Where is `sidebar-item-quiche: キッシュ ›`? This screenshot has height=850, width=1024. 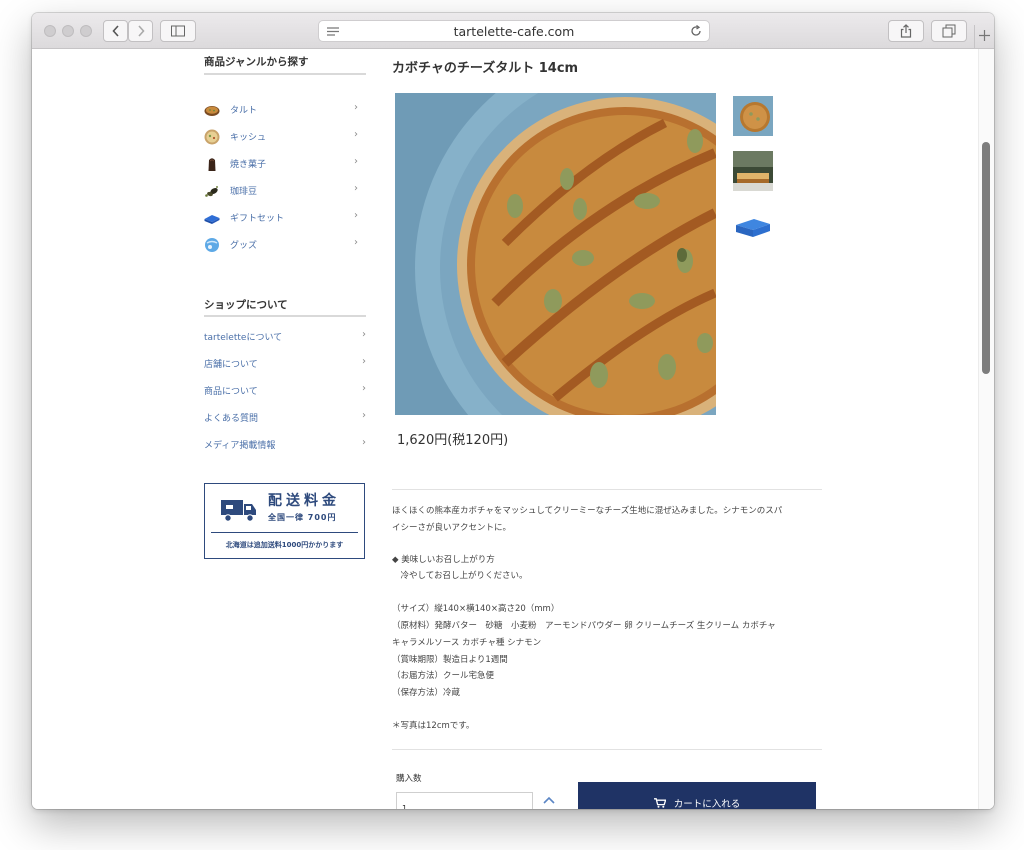 sidebar-item-quiche: キッシュ › is located at coordinates (285, 137).